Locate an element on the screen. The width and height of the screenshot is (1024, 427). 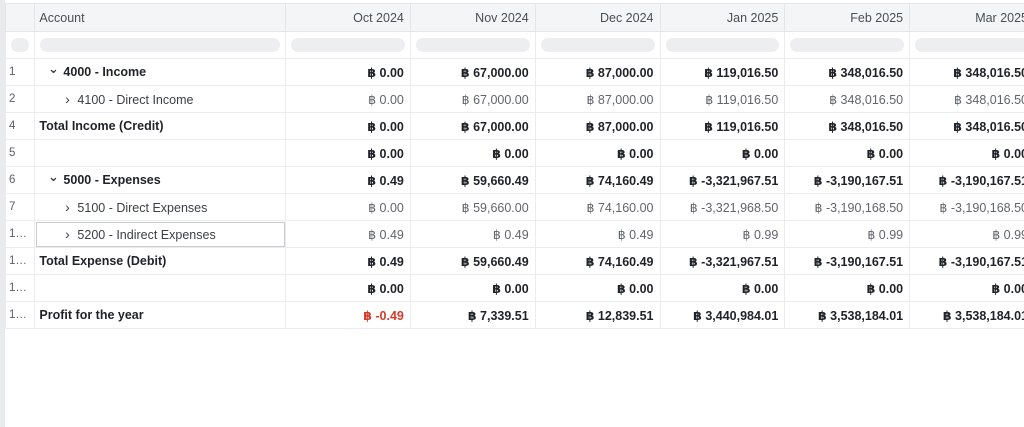
amount-cell: ฿ -3,321,968.50 is located at coordinates (722, 207).